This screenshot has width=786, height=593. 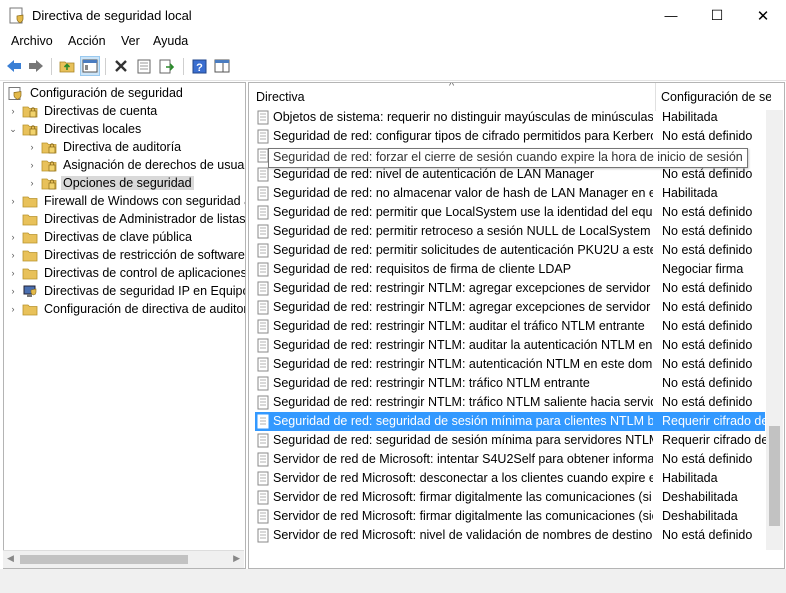 I want to click on help-button: ?, so click(x=199, y=66).